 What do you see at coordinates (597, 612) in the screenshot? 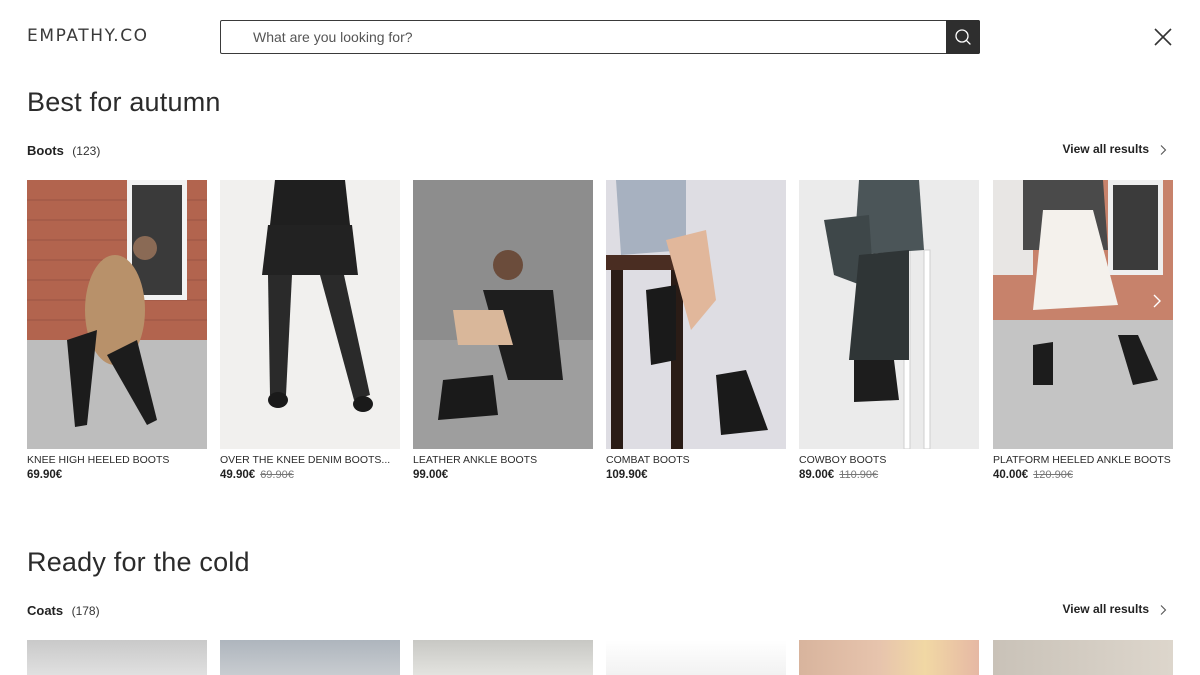
I see `category-row: Coats (178) View all results` at bounding box center [597, 612].